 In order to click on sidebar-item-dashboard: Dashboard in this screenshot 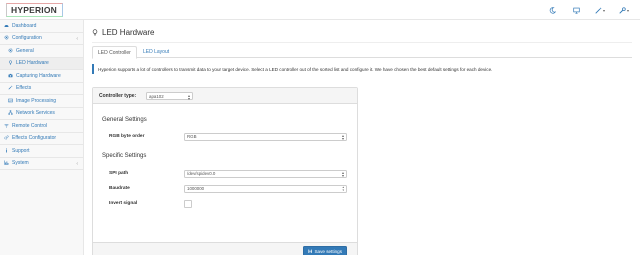, I will do `click(41, 26)`.